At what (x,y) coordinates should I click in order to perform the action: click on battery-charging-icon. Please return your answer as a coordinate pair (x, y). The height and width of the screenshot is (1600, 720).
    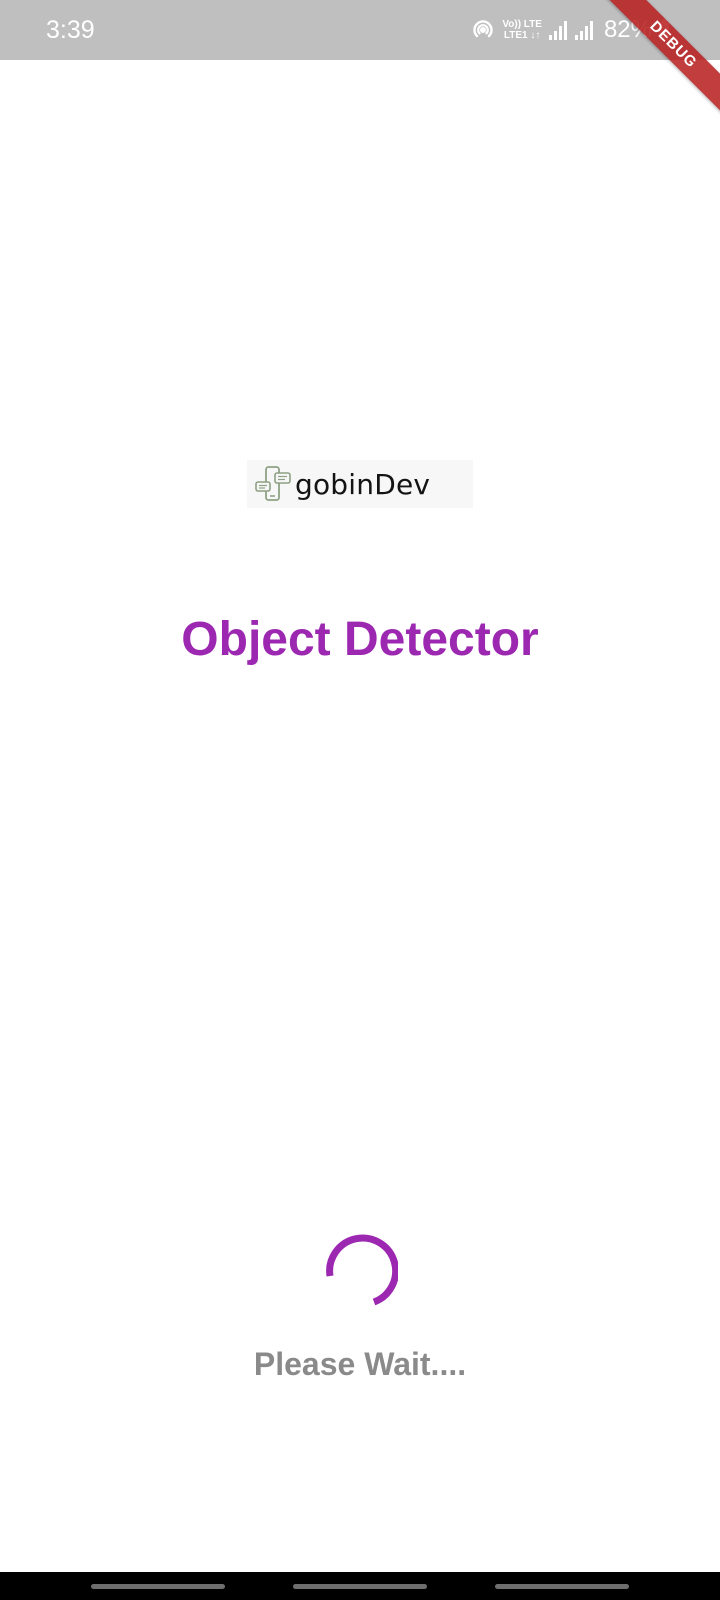
    Looking at the image, I should click on (664, 29).